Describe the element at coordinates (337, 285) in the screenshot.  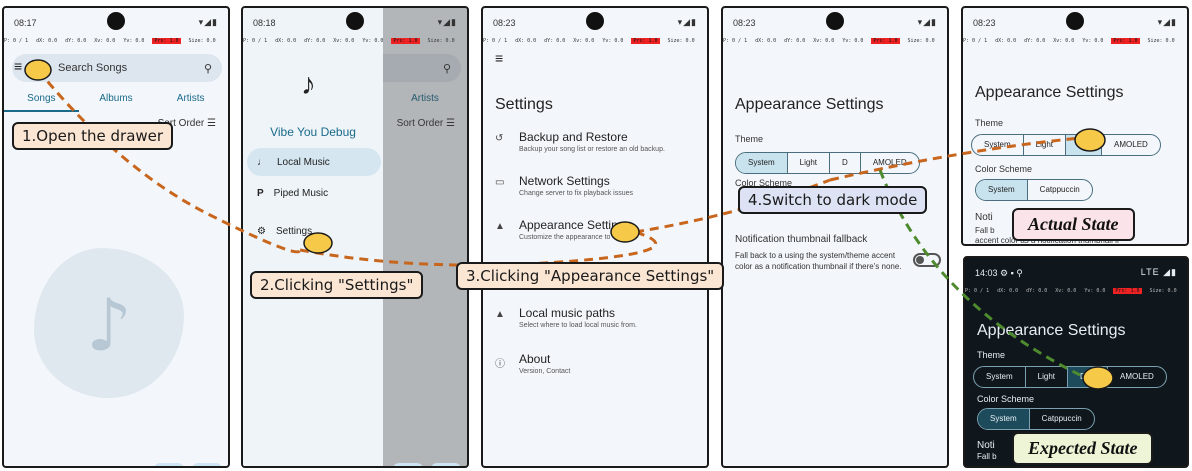
I see `callout-step2: 2.Clicking "Settings"` at that location.